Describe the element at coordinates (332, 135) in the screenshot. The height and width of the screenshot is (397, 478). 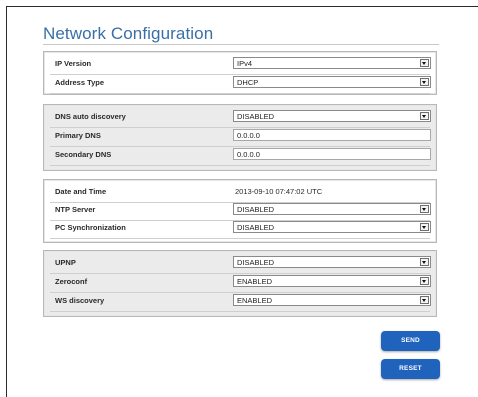
I see `primary-dns-input: 0.0.0.0` at that location.